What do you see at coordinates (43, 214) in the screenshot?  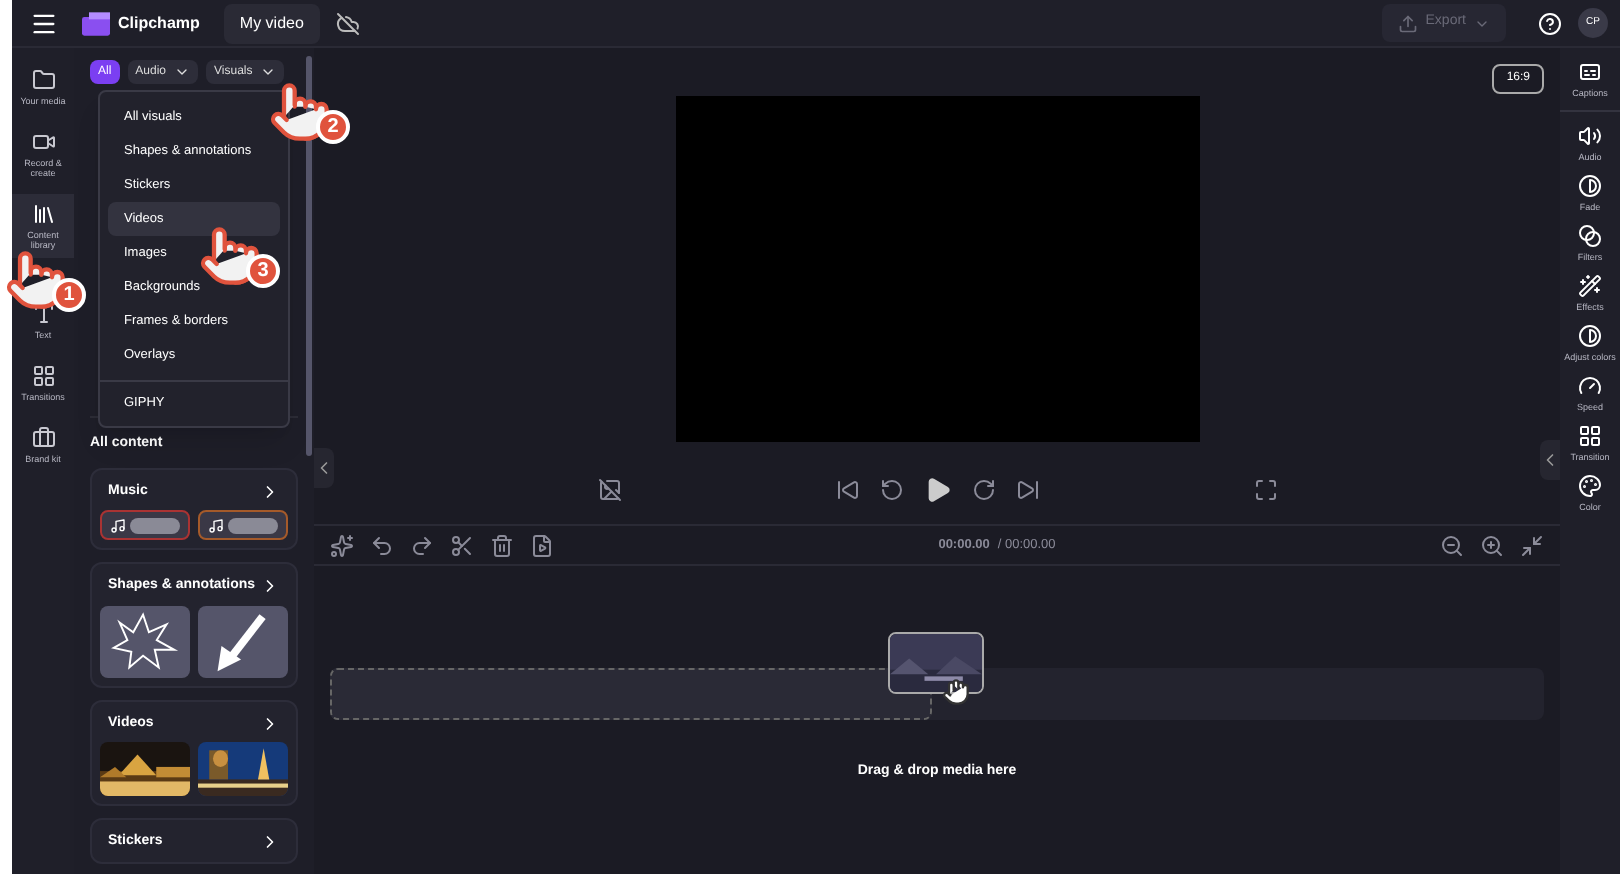 I see `library-icon` at bounding box center [43, 214].